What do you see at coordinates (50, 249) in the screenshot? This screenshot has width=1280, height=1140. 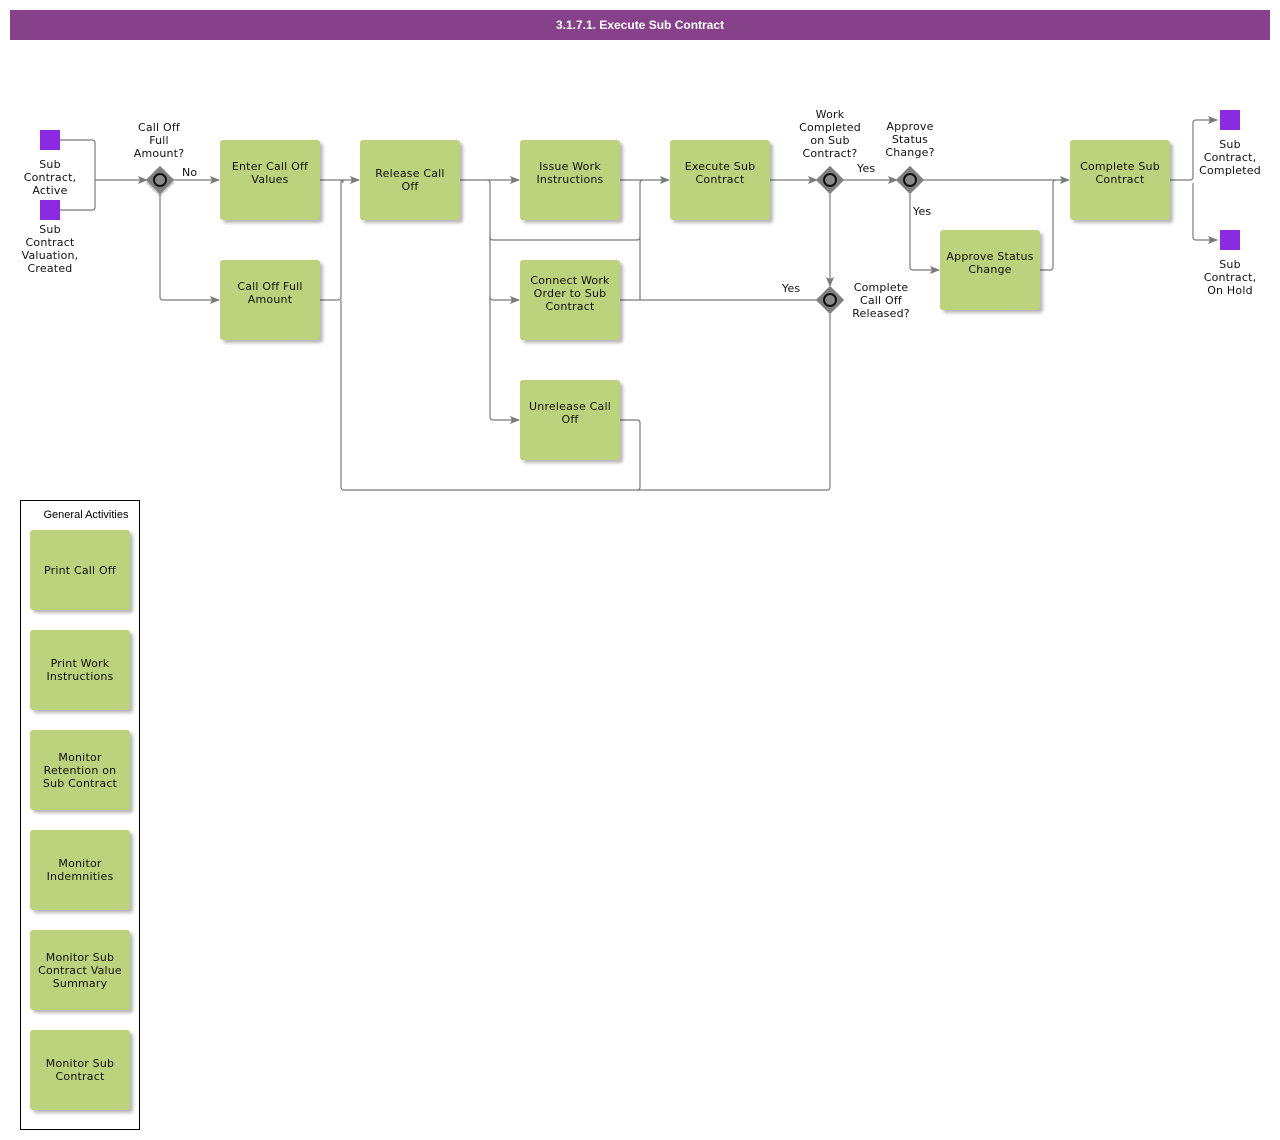 I see `start-event-valuation-label: Sub Contract Valuation, Created` at bounding box center [50, 249].